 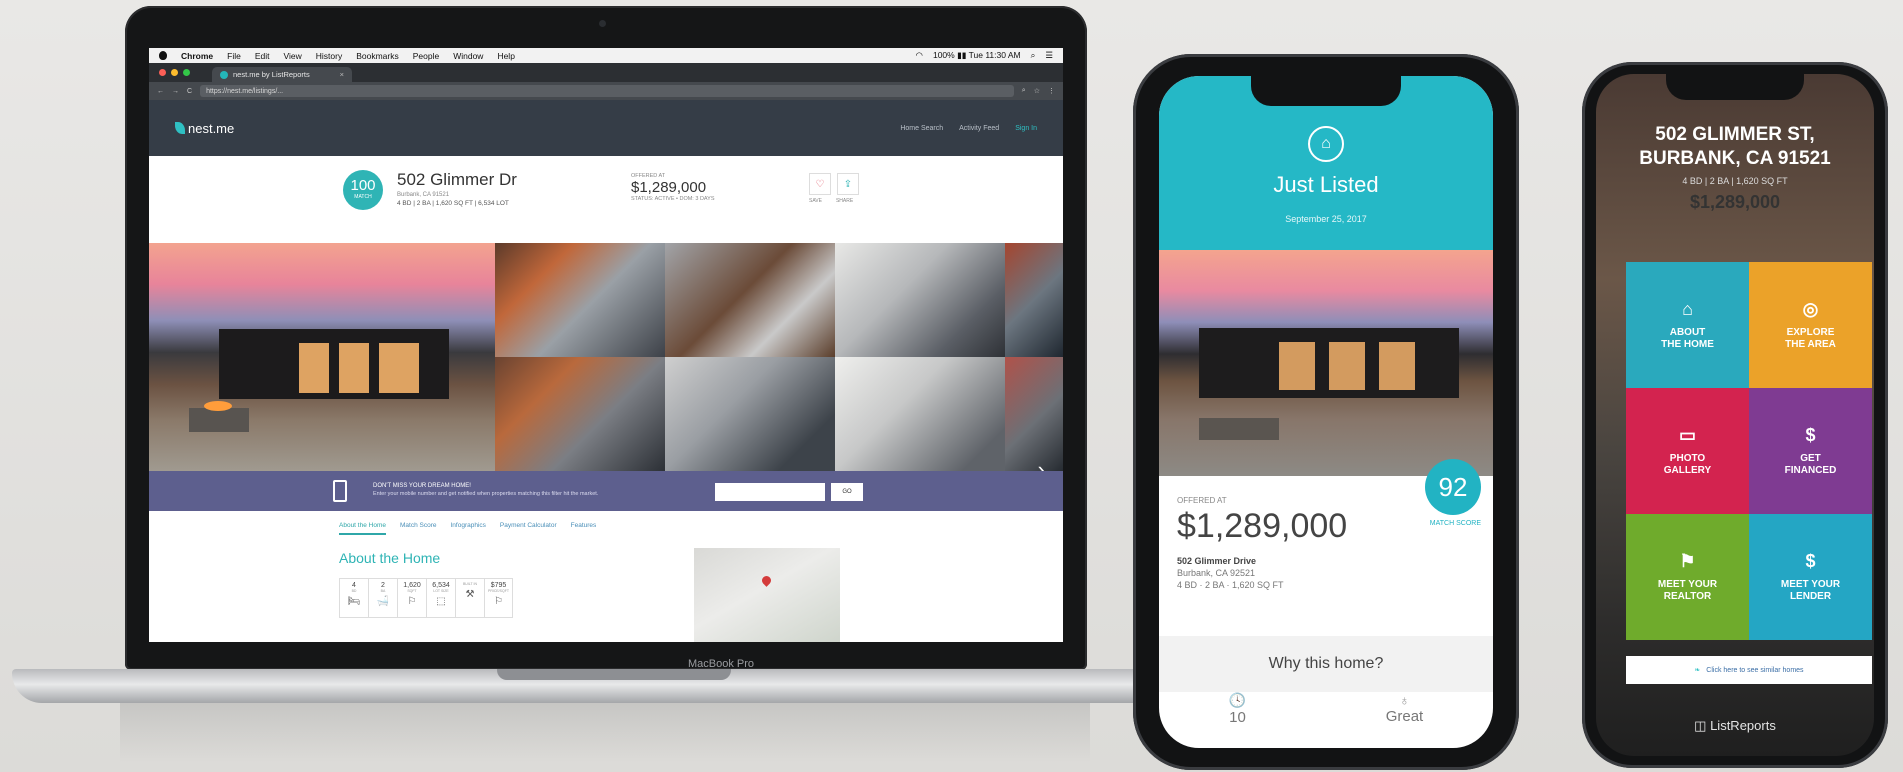 What do you see at coordinates (1326, 184) in the screenshot?
I see `just-listed-title: Just Listed` at bounding box center [1326, 184].